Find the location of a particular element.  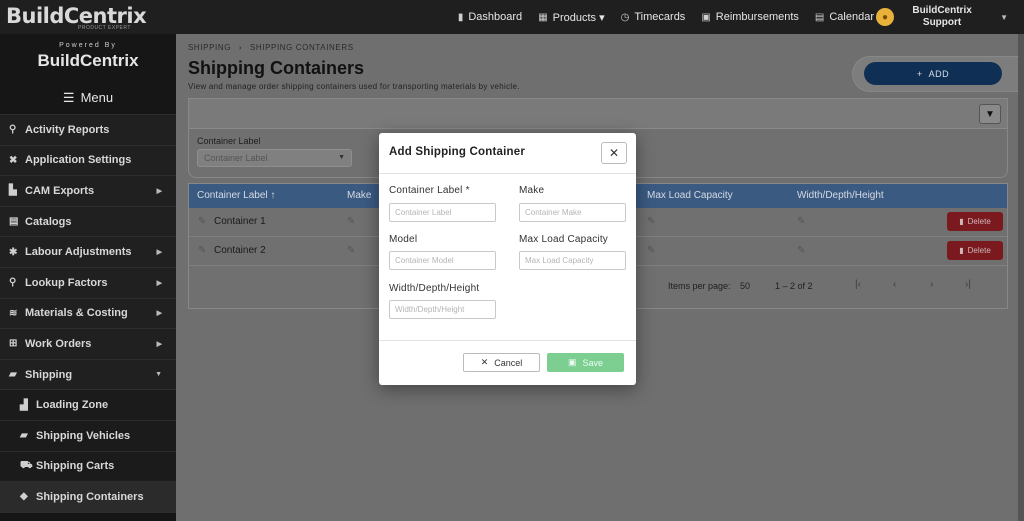

filter-button: ▼ is located at coordinates (990, 114).